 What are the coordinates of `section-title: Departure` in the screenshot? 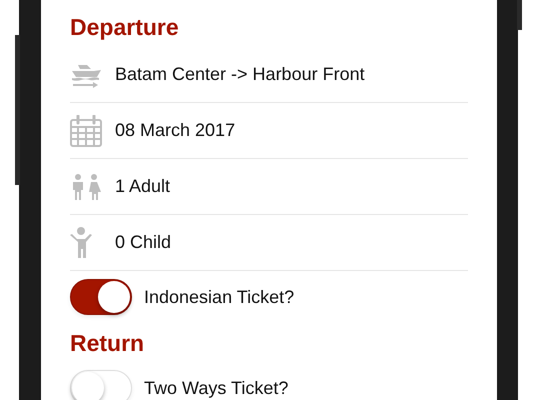 It's located at (125, 27).